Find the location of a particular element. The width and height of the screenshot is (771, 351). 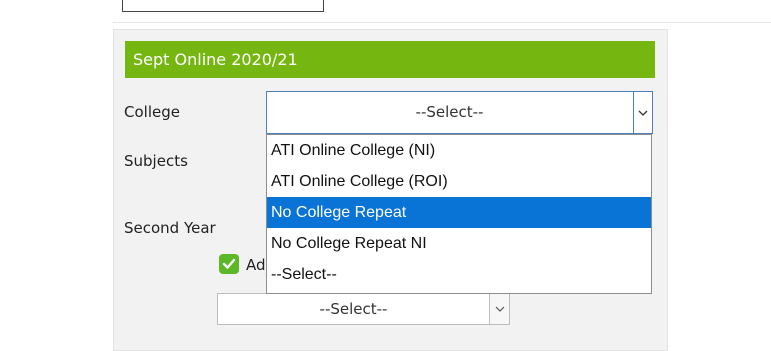

checkmark-icon is located at coordinates (229, 263).